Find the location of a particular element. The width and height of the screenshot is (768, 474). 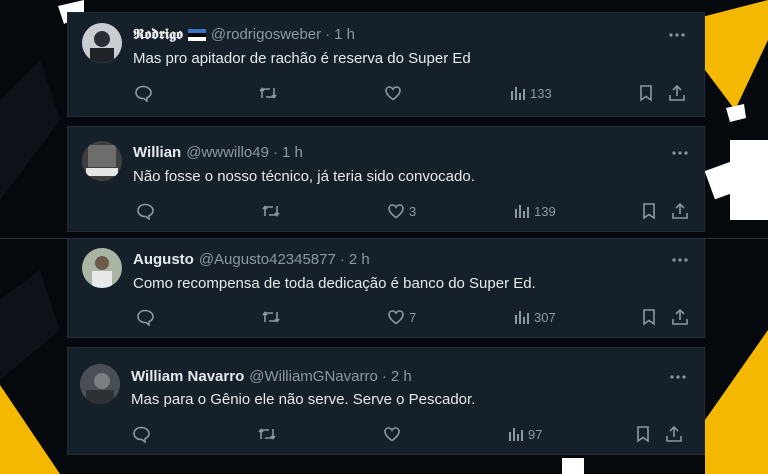

views-button: 307 is located at coordinates (535, 317).